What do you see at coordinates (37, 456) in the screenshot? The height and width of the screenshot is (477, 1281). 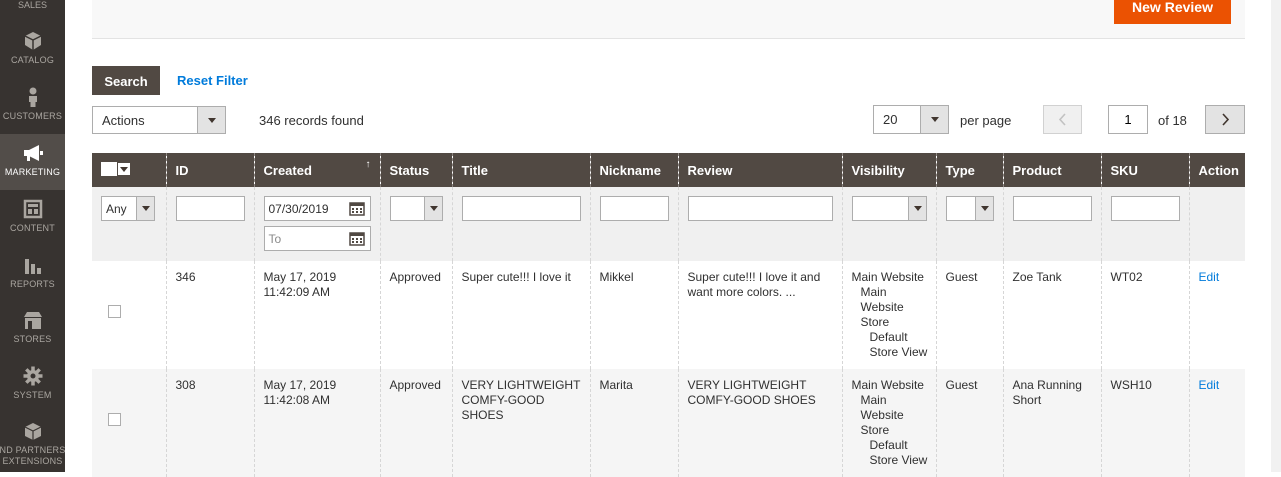 I see `nav-label: ND PARTNERS EXTENSIONS` at bounding box center [37, 456].